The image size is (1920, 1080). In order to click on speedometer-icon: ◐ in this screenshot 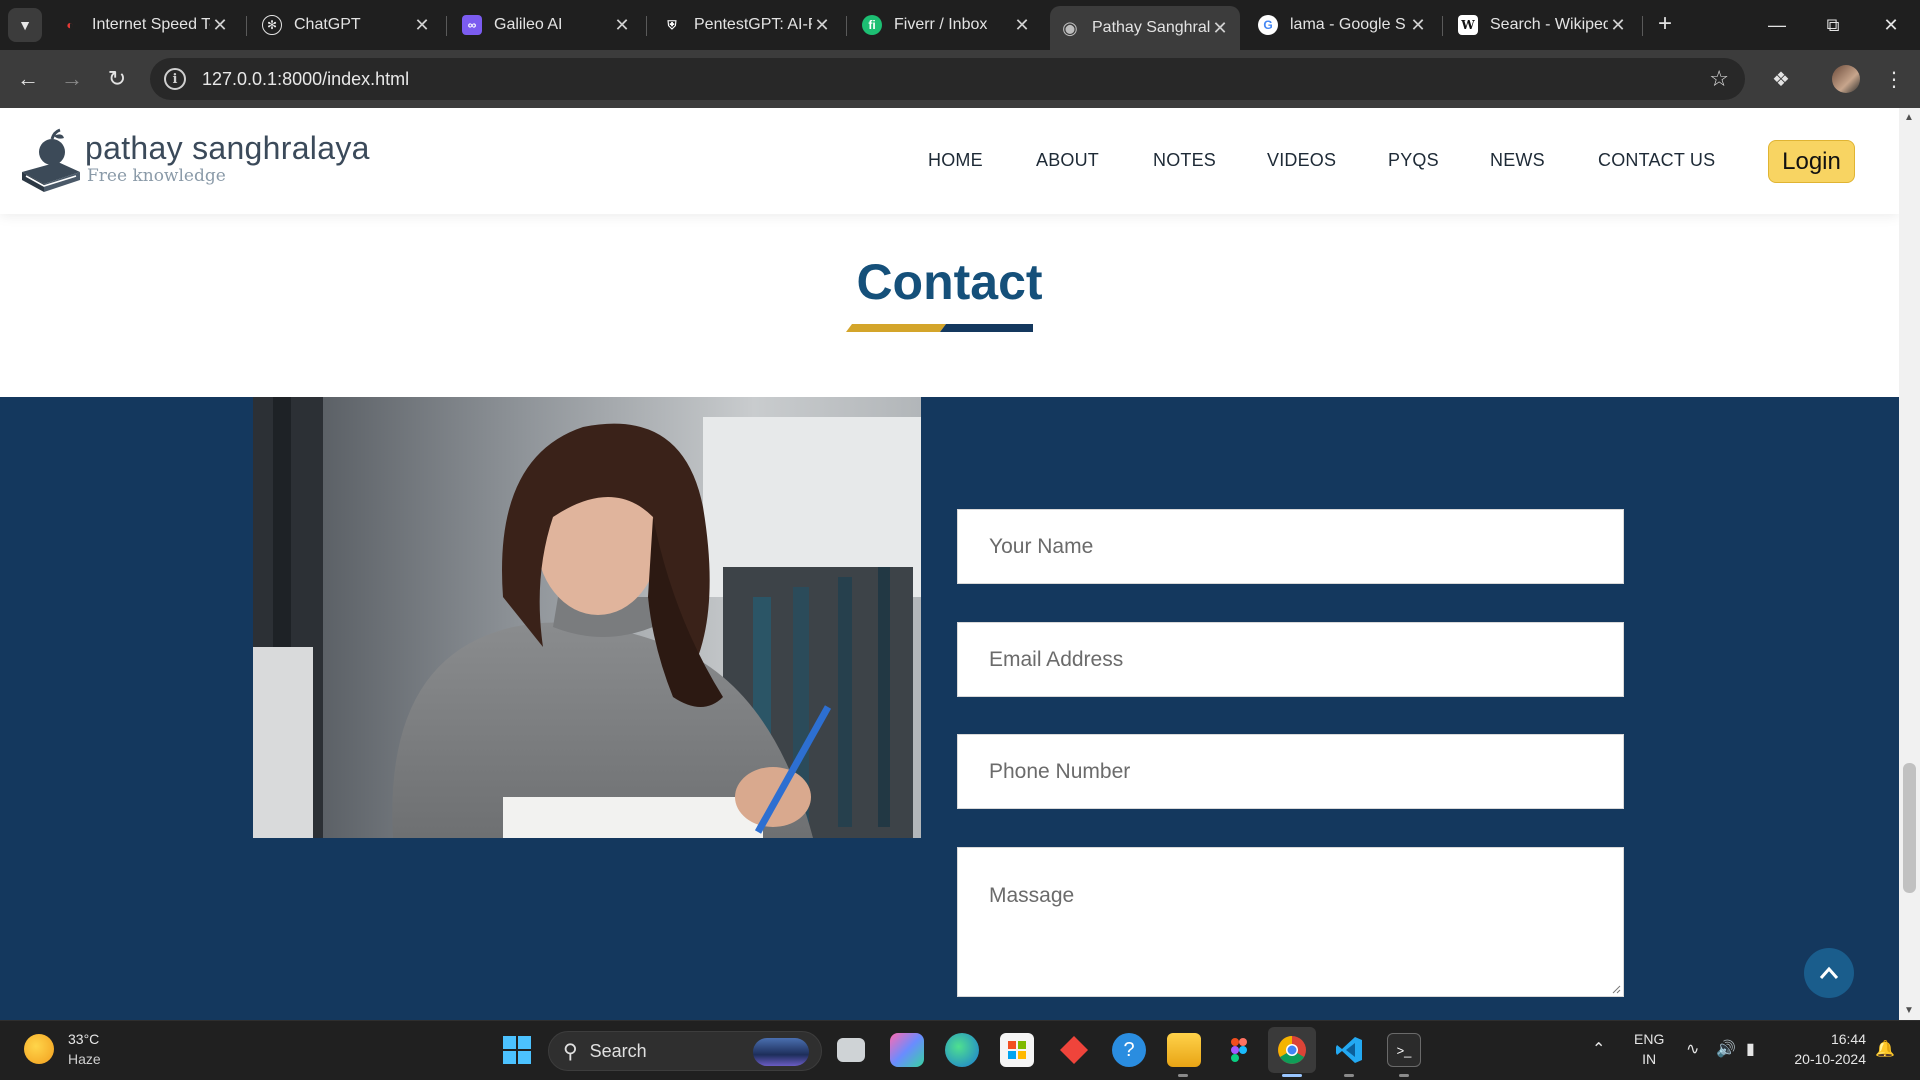, I will do `click(70, 25)`.